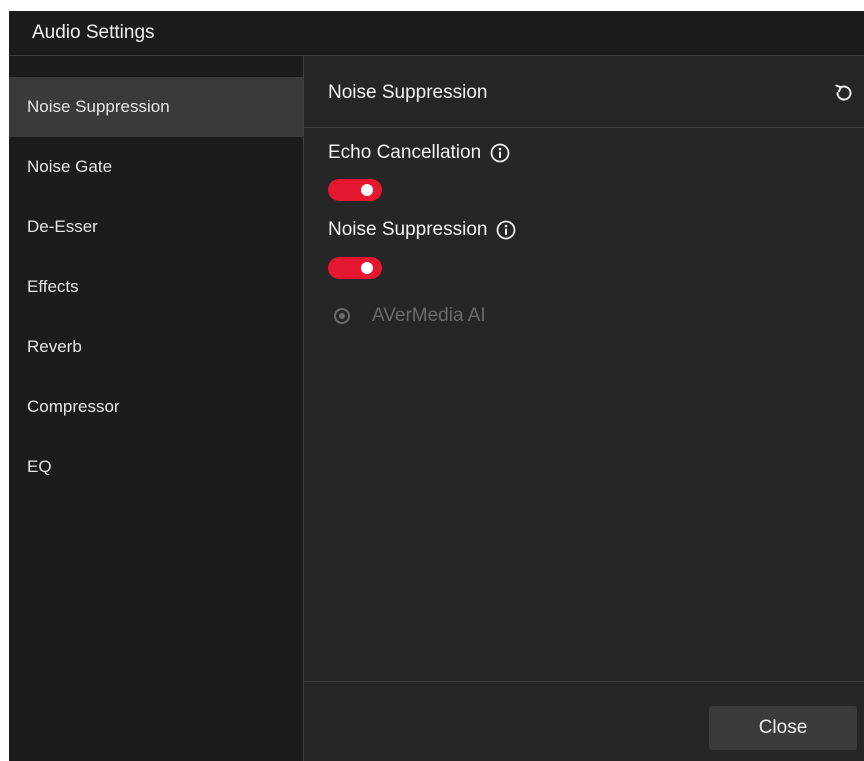 Image resolution: width=864 pixels, height=761 pixels. Describe the element at coordinates (93, 32) in the screenshot. I see `window-title: Audio Settings` at that location.